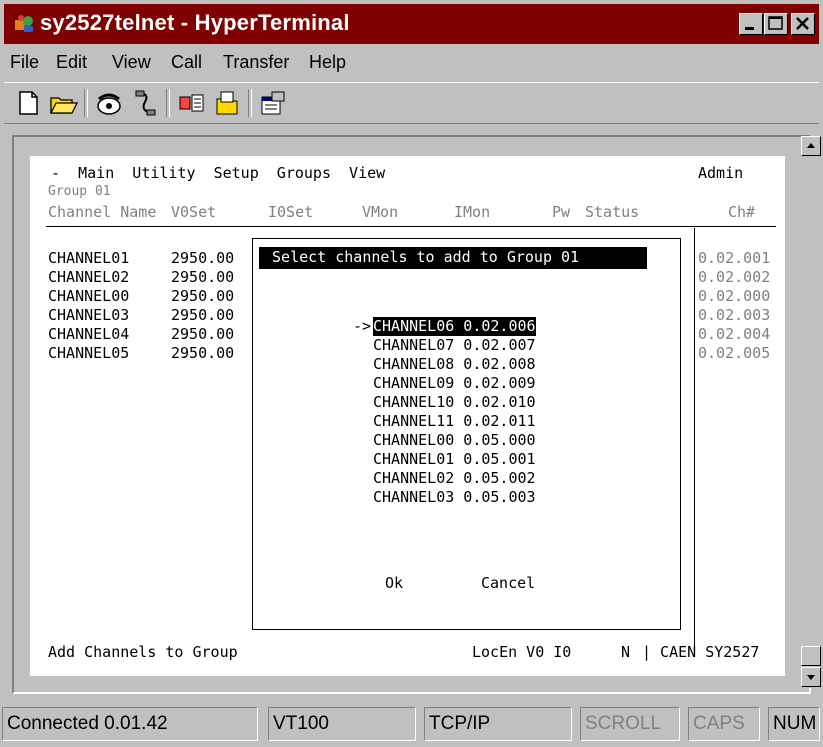 This screenshot has width=823, height=747. What do you see at coordinates (811, 412) in the screenshot?
I see `vertical-scrollbar` at bounding box center [811, 412].